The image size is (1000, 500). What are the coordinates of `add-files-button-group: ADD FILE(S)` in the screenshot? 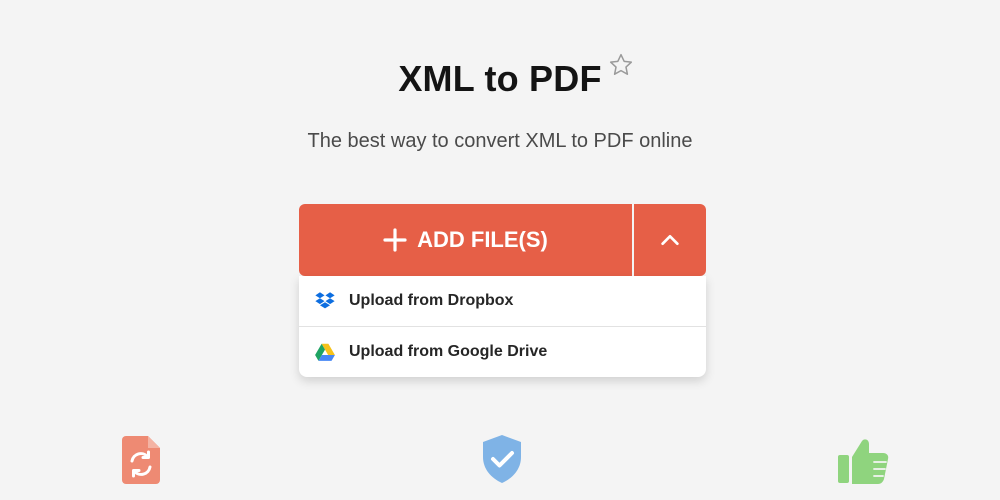 It's located at (502, 240).